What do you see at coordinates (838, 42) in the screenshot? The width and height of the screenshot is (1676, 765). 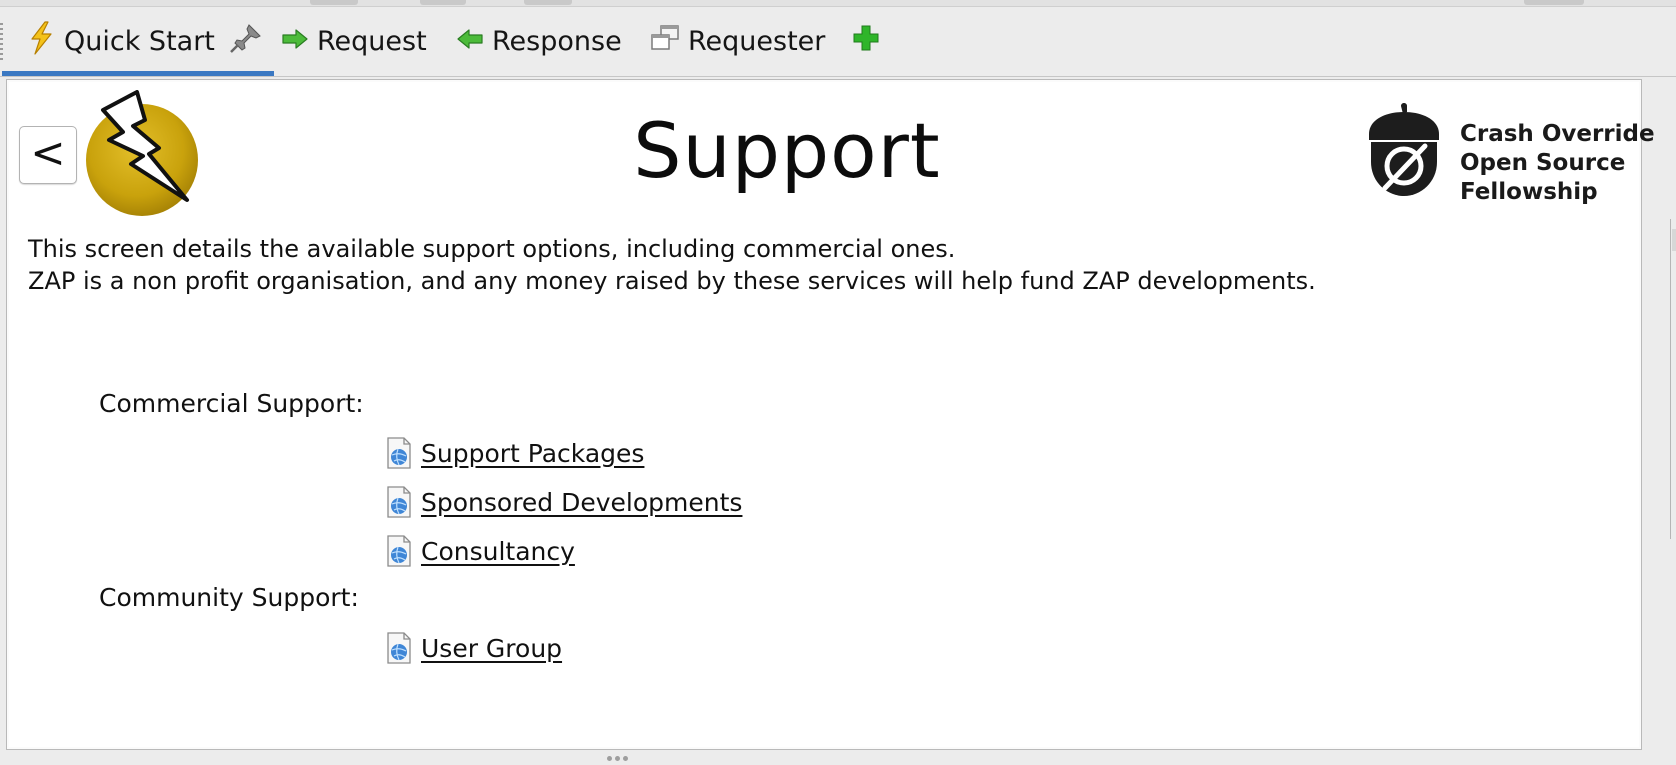 I see `workspace-tab-bar: Quick Start Request Response Requester` at bounding box center [838, 42].